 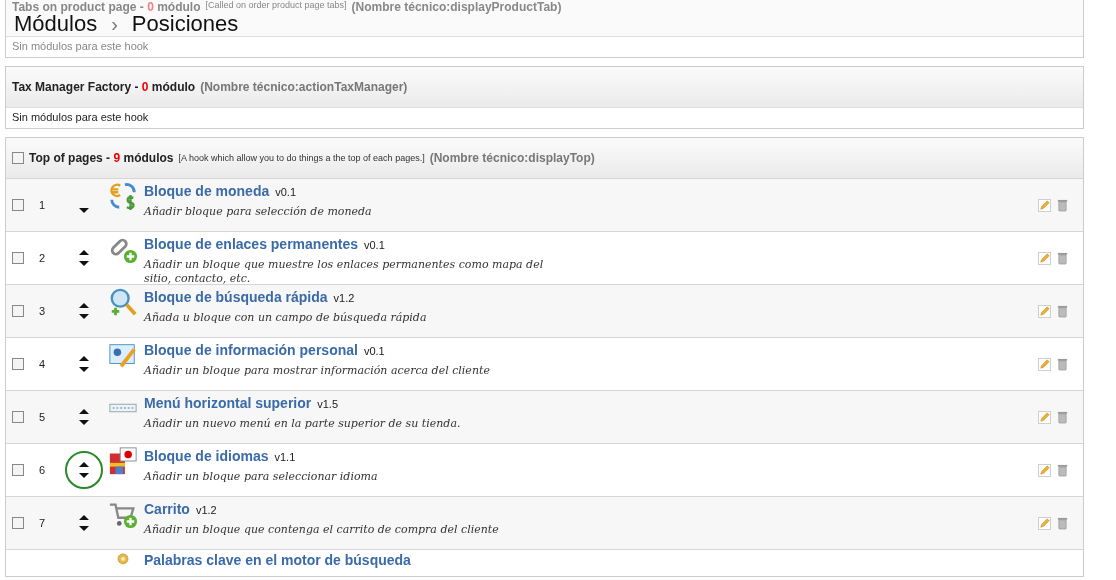 What do you see at coordinates (277, 560) in the screenshot?
I see `module-name: Palabras clave en el motor de búsqueda` at bounding box center [277, 560].